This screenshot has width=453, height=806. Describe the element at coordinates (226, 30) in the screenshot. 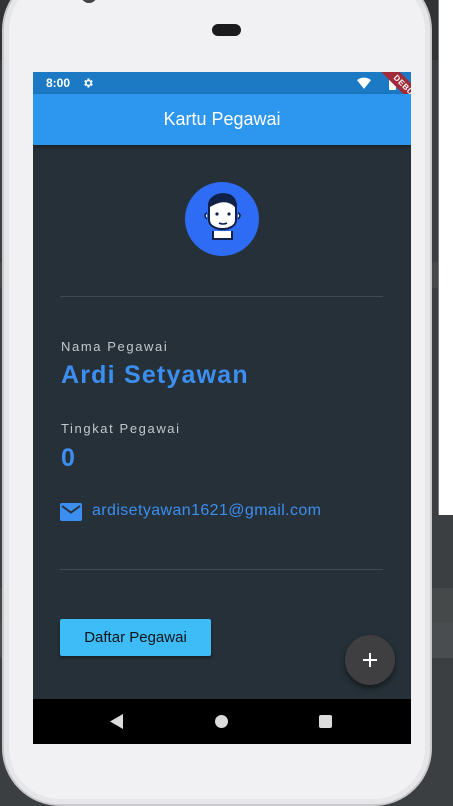

I see `earpiece` at that location.